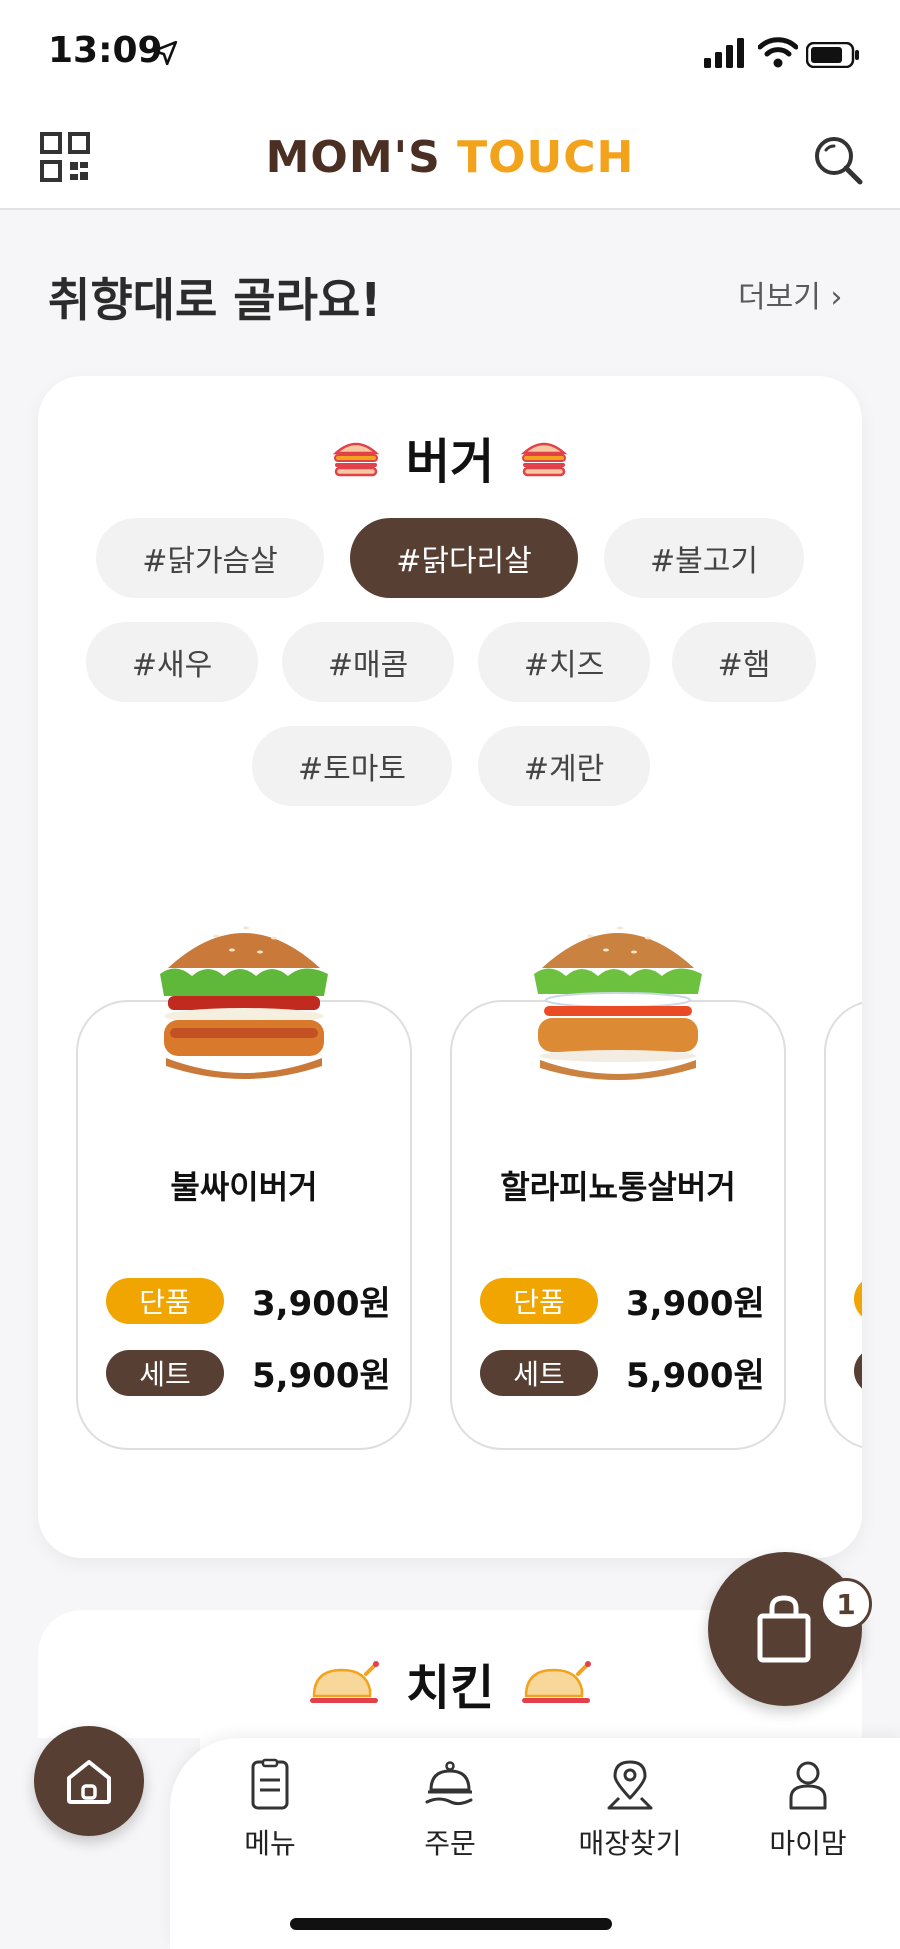 The image size is (900, 1949). Describe the element at coordinates (630, 1785) in the screenshot. I see `store-location-icon` at that location.